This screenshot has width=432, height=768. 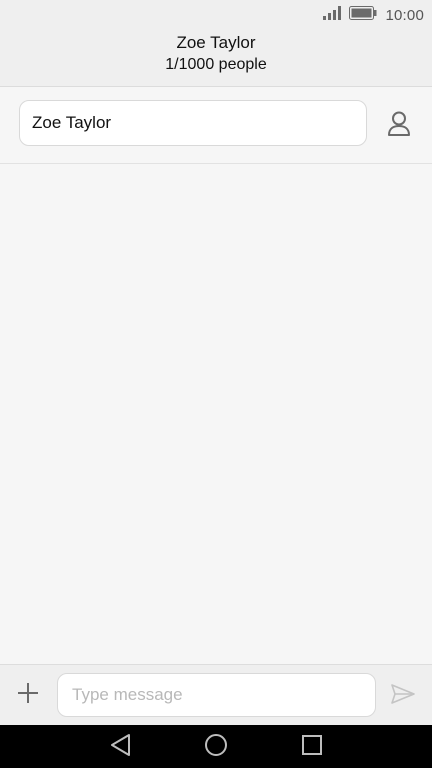 I want to click on battery-icon, so click(x=363, y=15).